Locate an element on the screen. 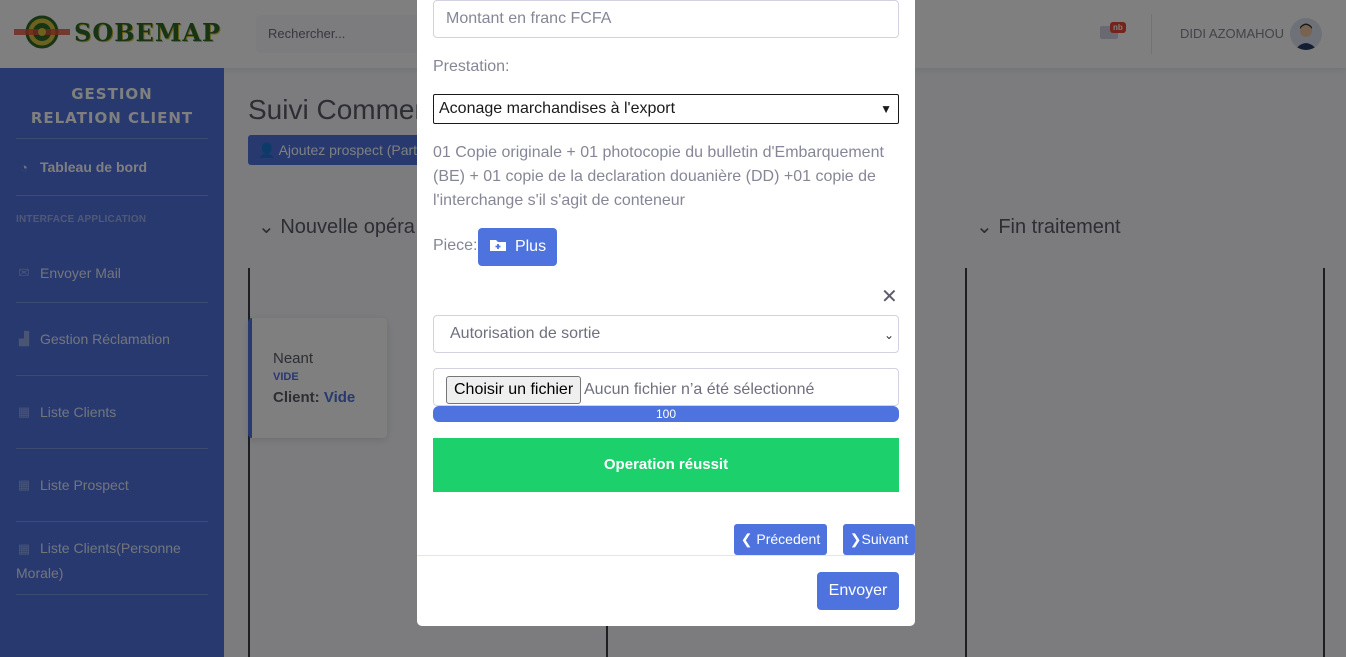 This screenshot has height=657, width=1346. amount-input: Montant en franc FCFA is located at coordinates (666, 19).